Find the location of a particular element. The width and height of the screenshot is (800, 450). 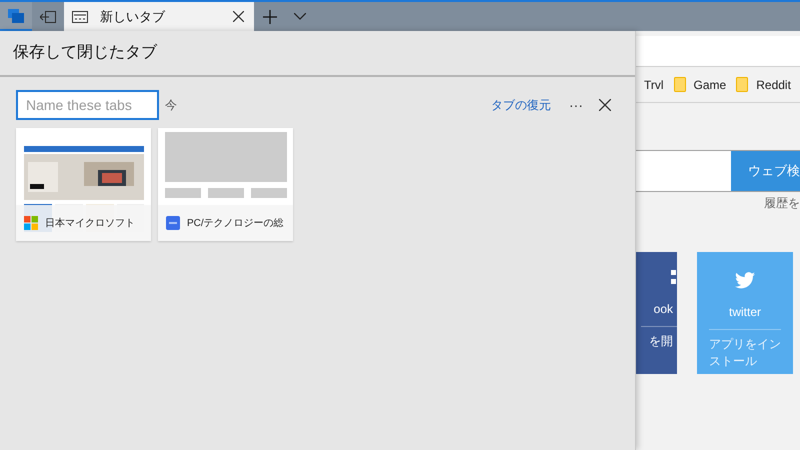

tab-title: 新しいタブ is located at coordinates (133, 17).